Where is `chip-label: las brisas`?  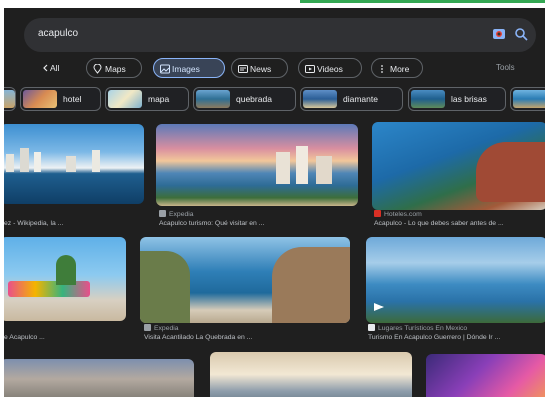
chip-label: las brisas is located at coordinates (469, 99).